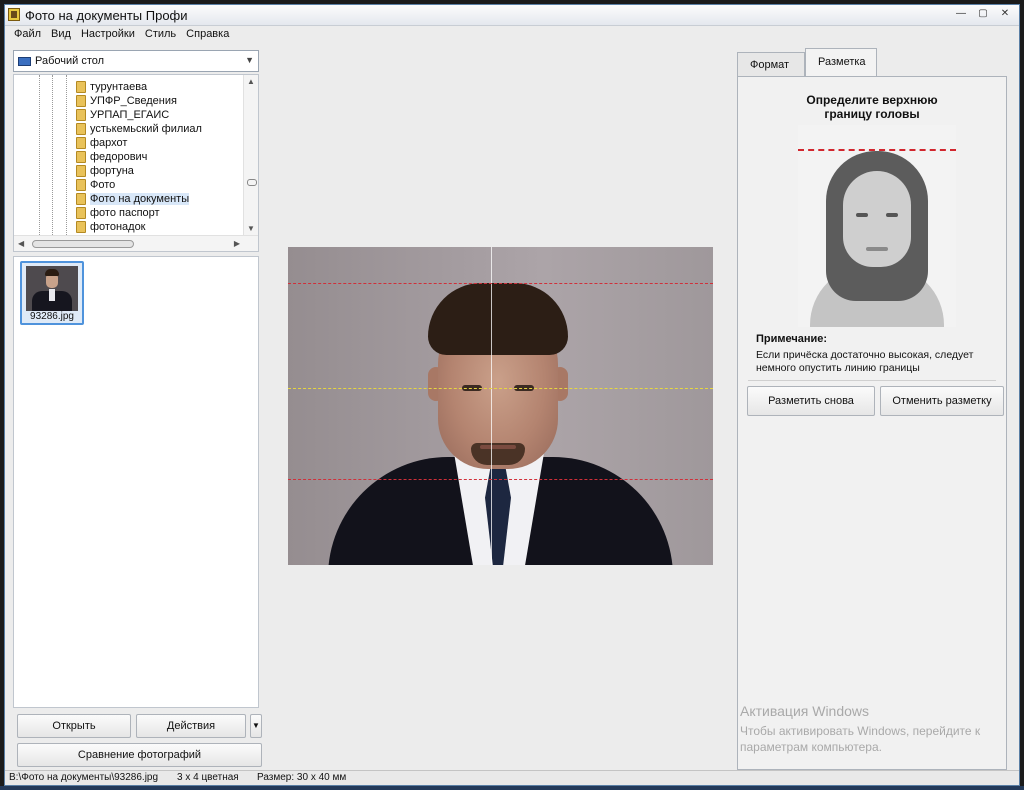 Image resolution: width=1024 pixels, height=790 pixels. I want to click on scroll-left-icon: ◀, so click(21, 243).